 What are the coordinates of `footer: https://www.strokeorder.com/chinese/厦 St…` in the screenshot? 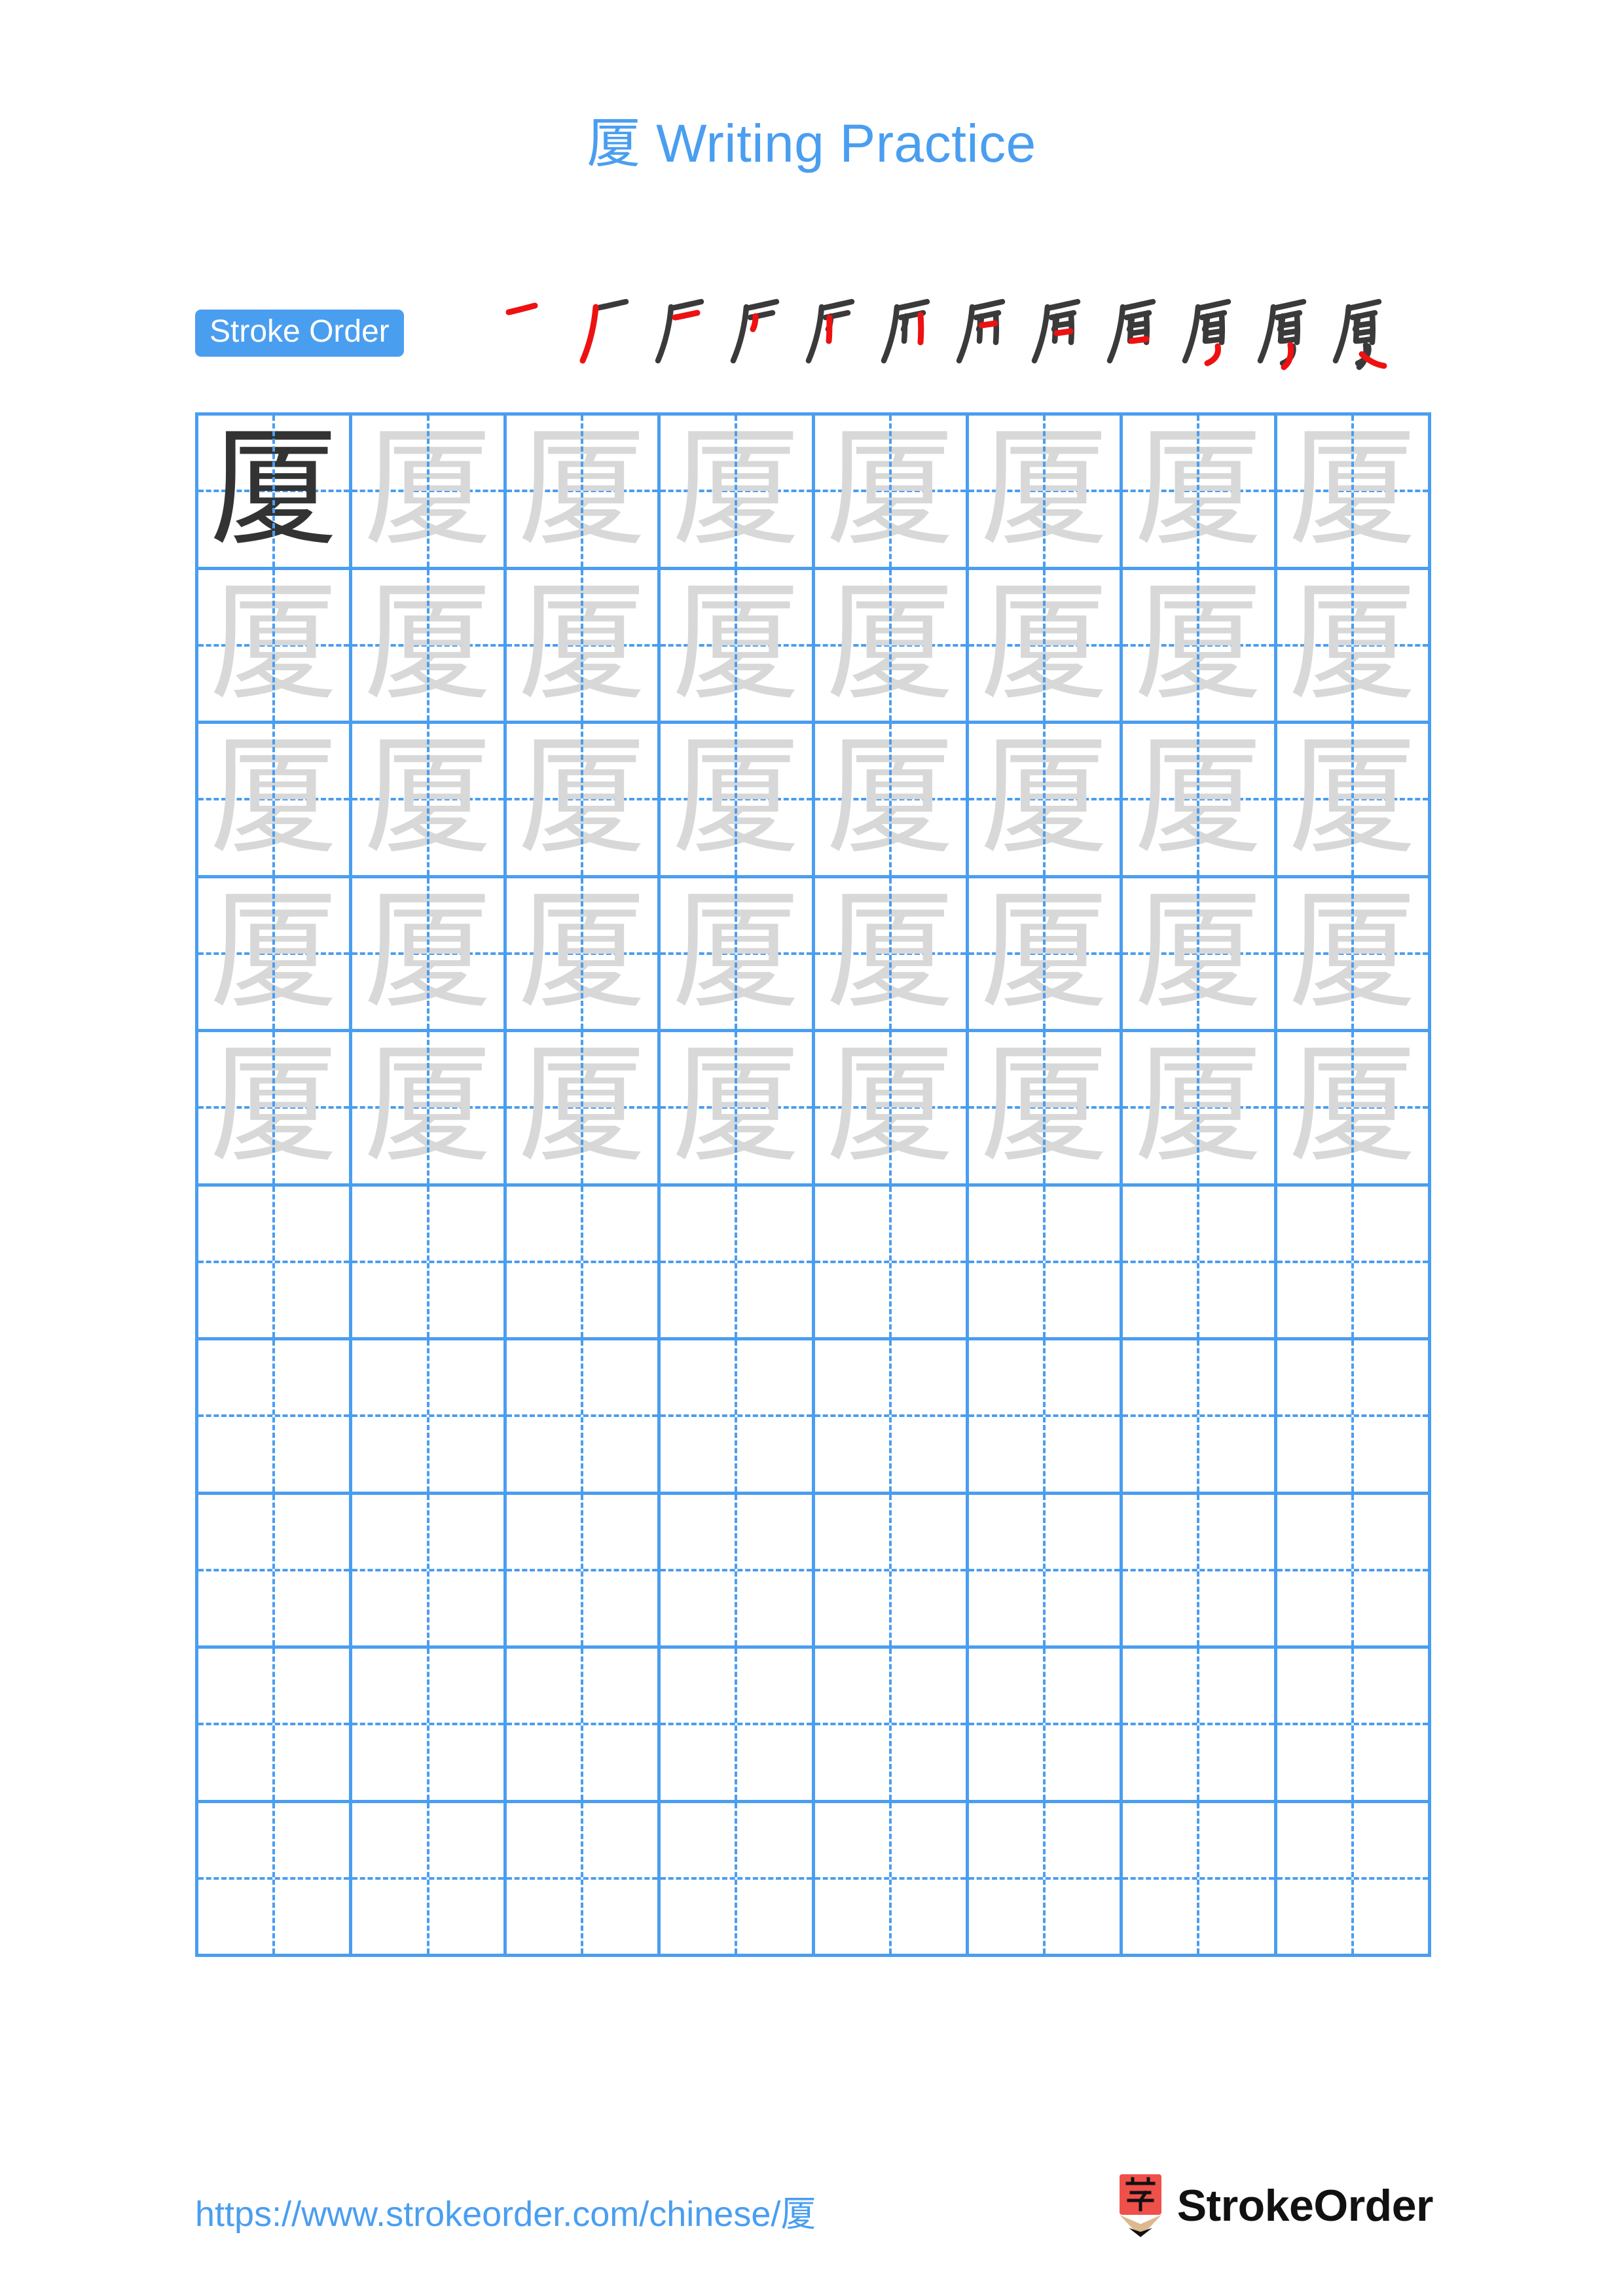 It's located at (811, 2219).